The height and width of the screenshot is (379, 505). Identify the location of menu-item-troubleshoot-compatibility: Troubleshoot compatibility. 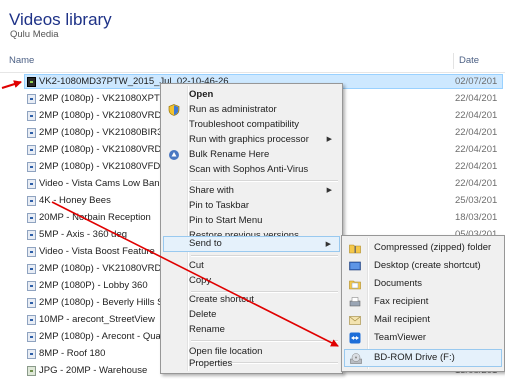
(251, 125).